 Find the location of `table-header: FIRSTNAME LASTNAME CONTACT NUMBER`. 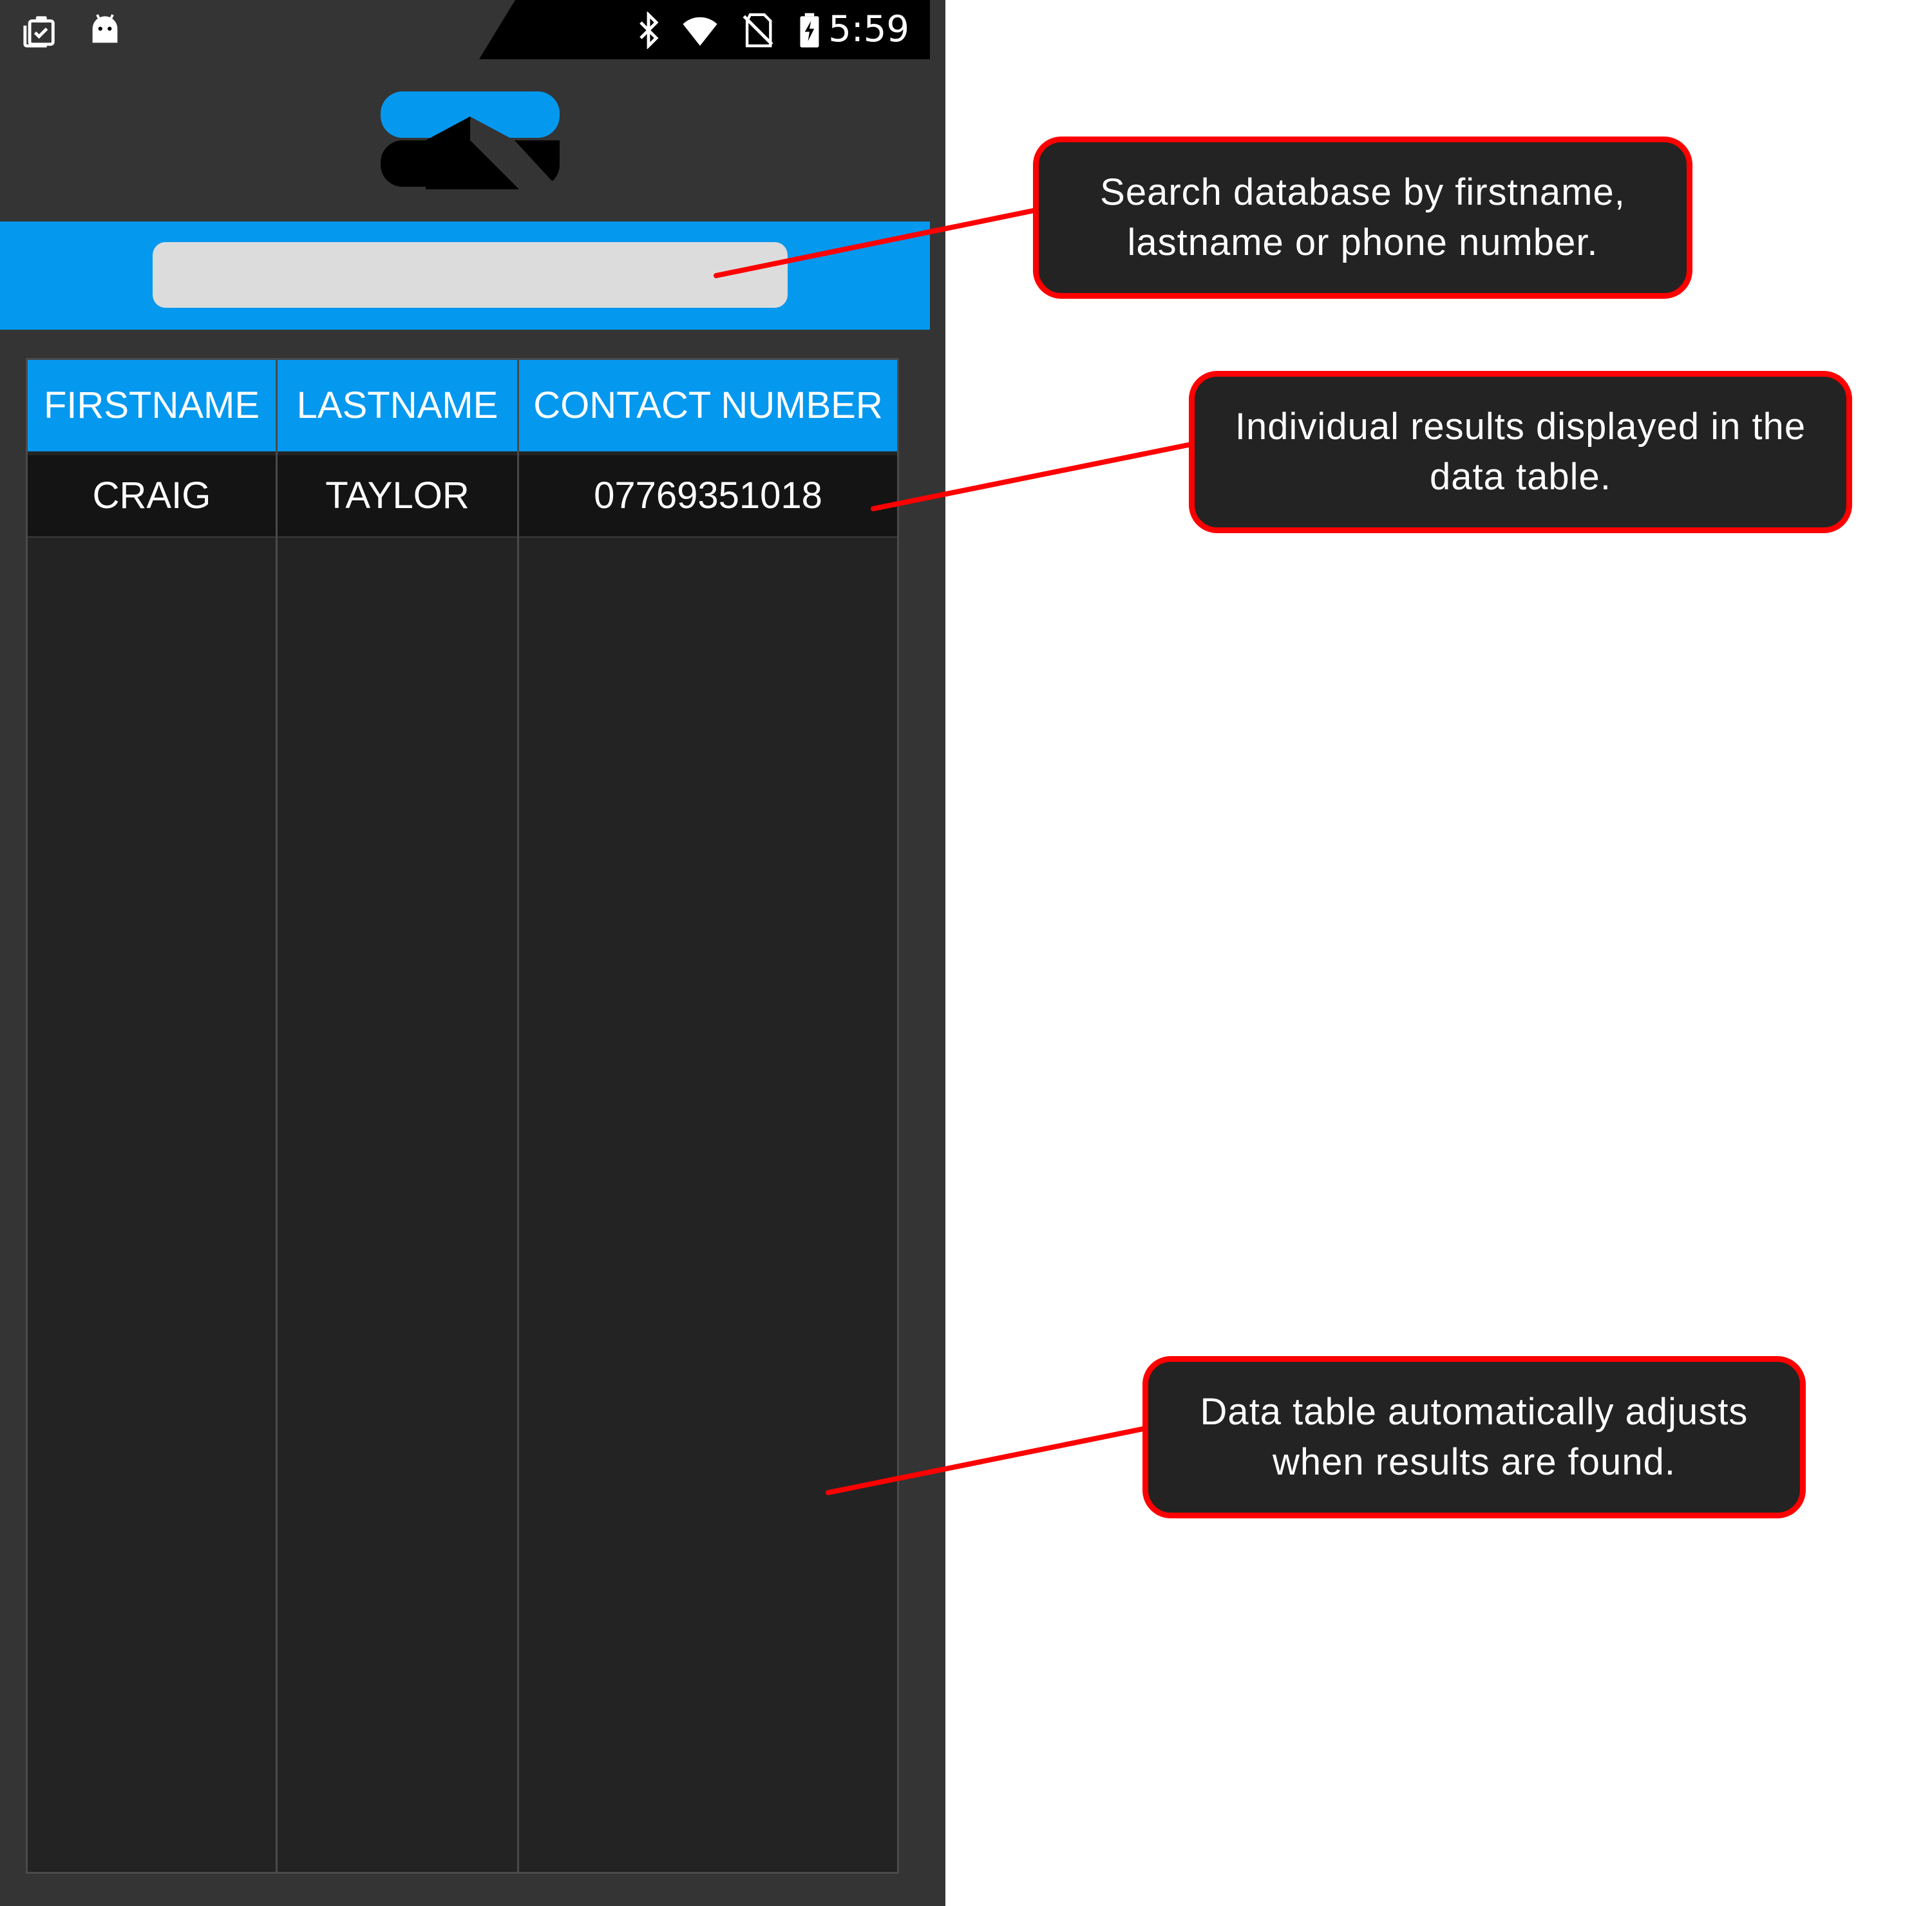

table-header: FIRSTNAME LASTNAME CONTACT NUMBER is located at coordinates (463, 405).